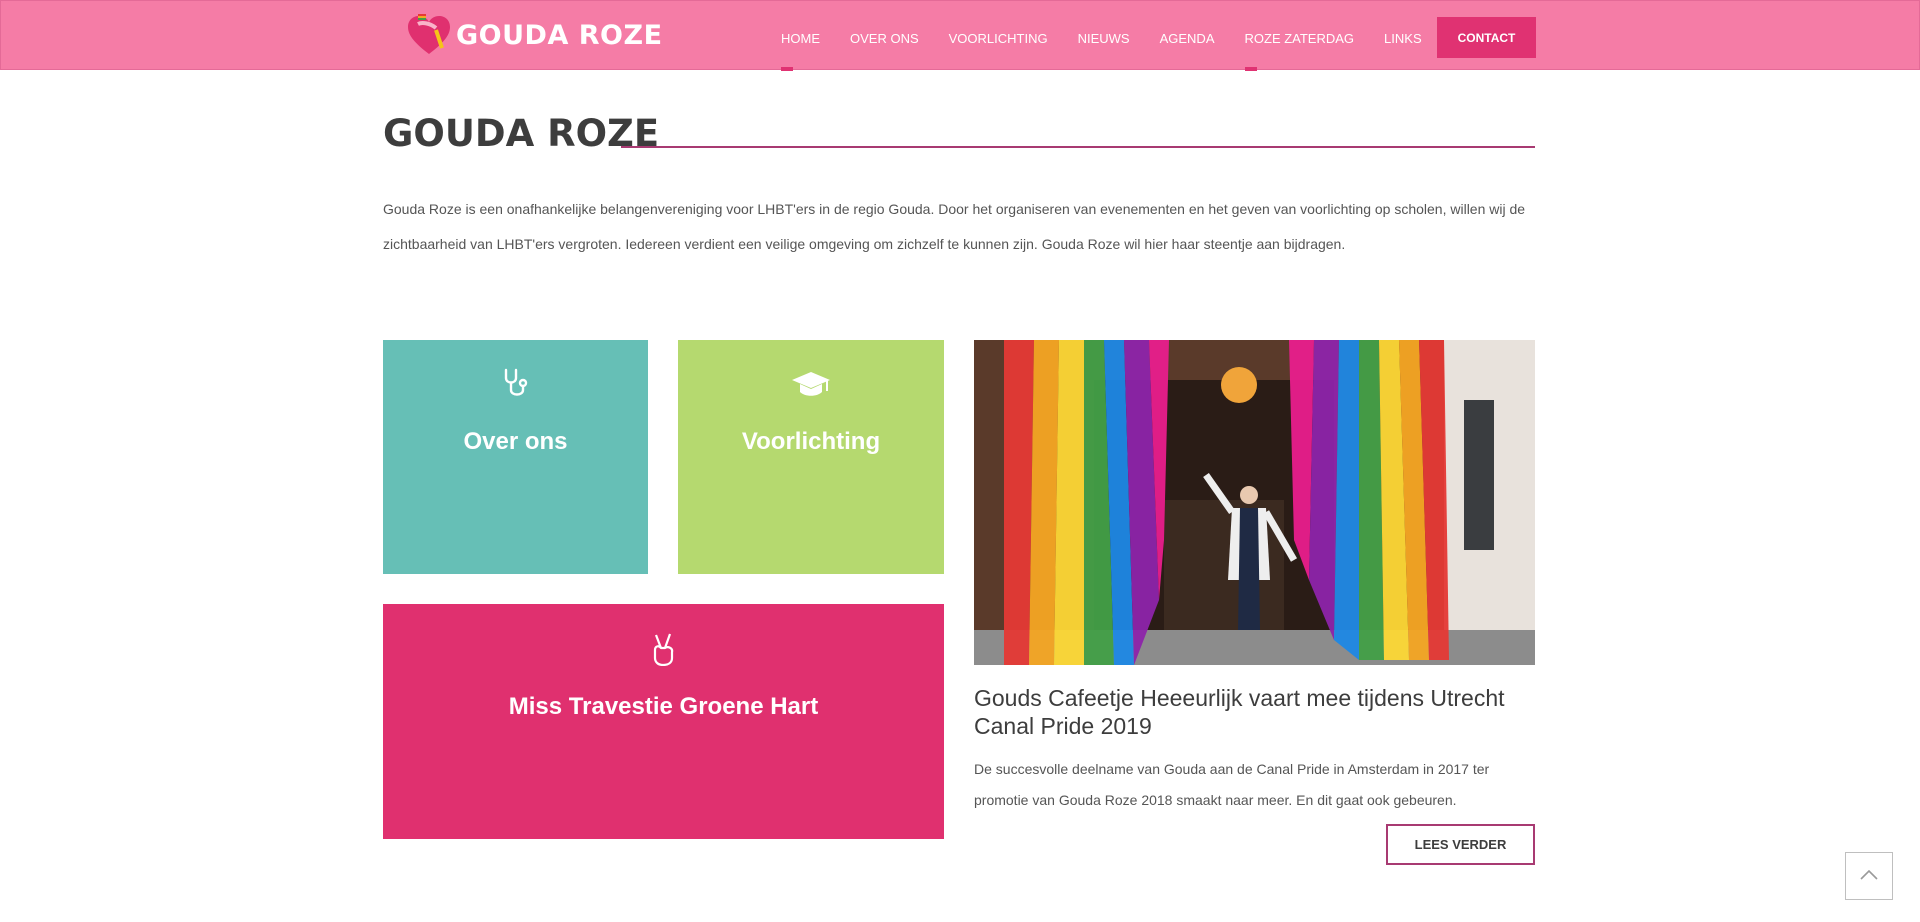  I want to click on nav-nieuws: NIEUWS, so click(1104, 36).